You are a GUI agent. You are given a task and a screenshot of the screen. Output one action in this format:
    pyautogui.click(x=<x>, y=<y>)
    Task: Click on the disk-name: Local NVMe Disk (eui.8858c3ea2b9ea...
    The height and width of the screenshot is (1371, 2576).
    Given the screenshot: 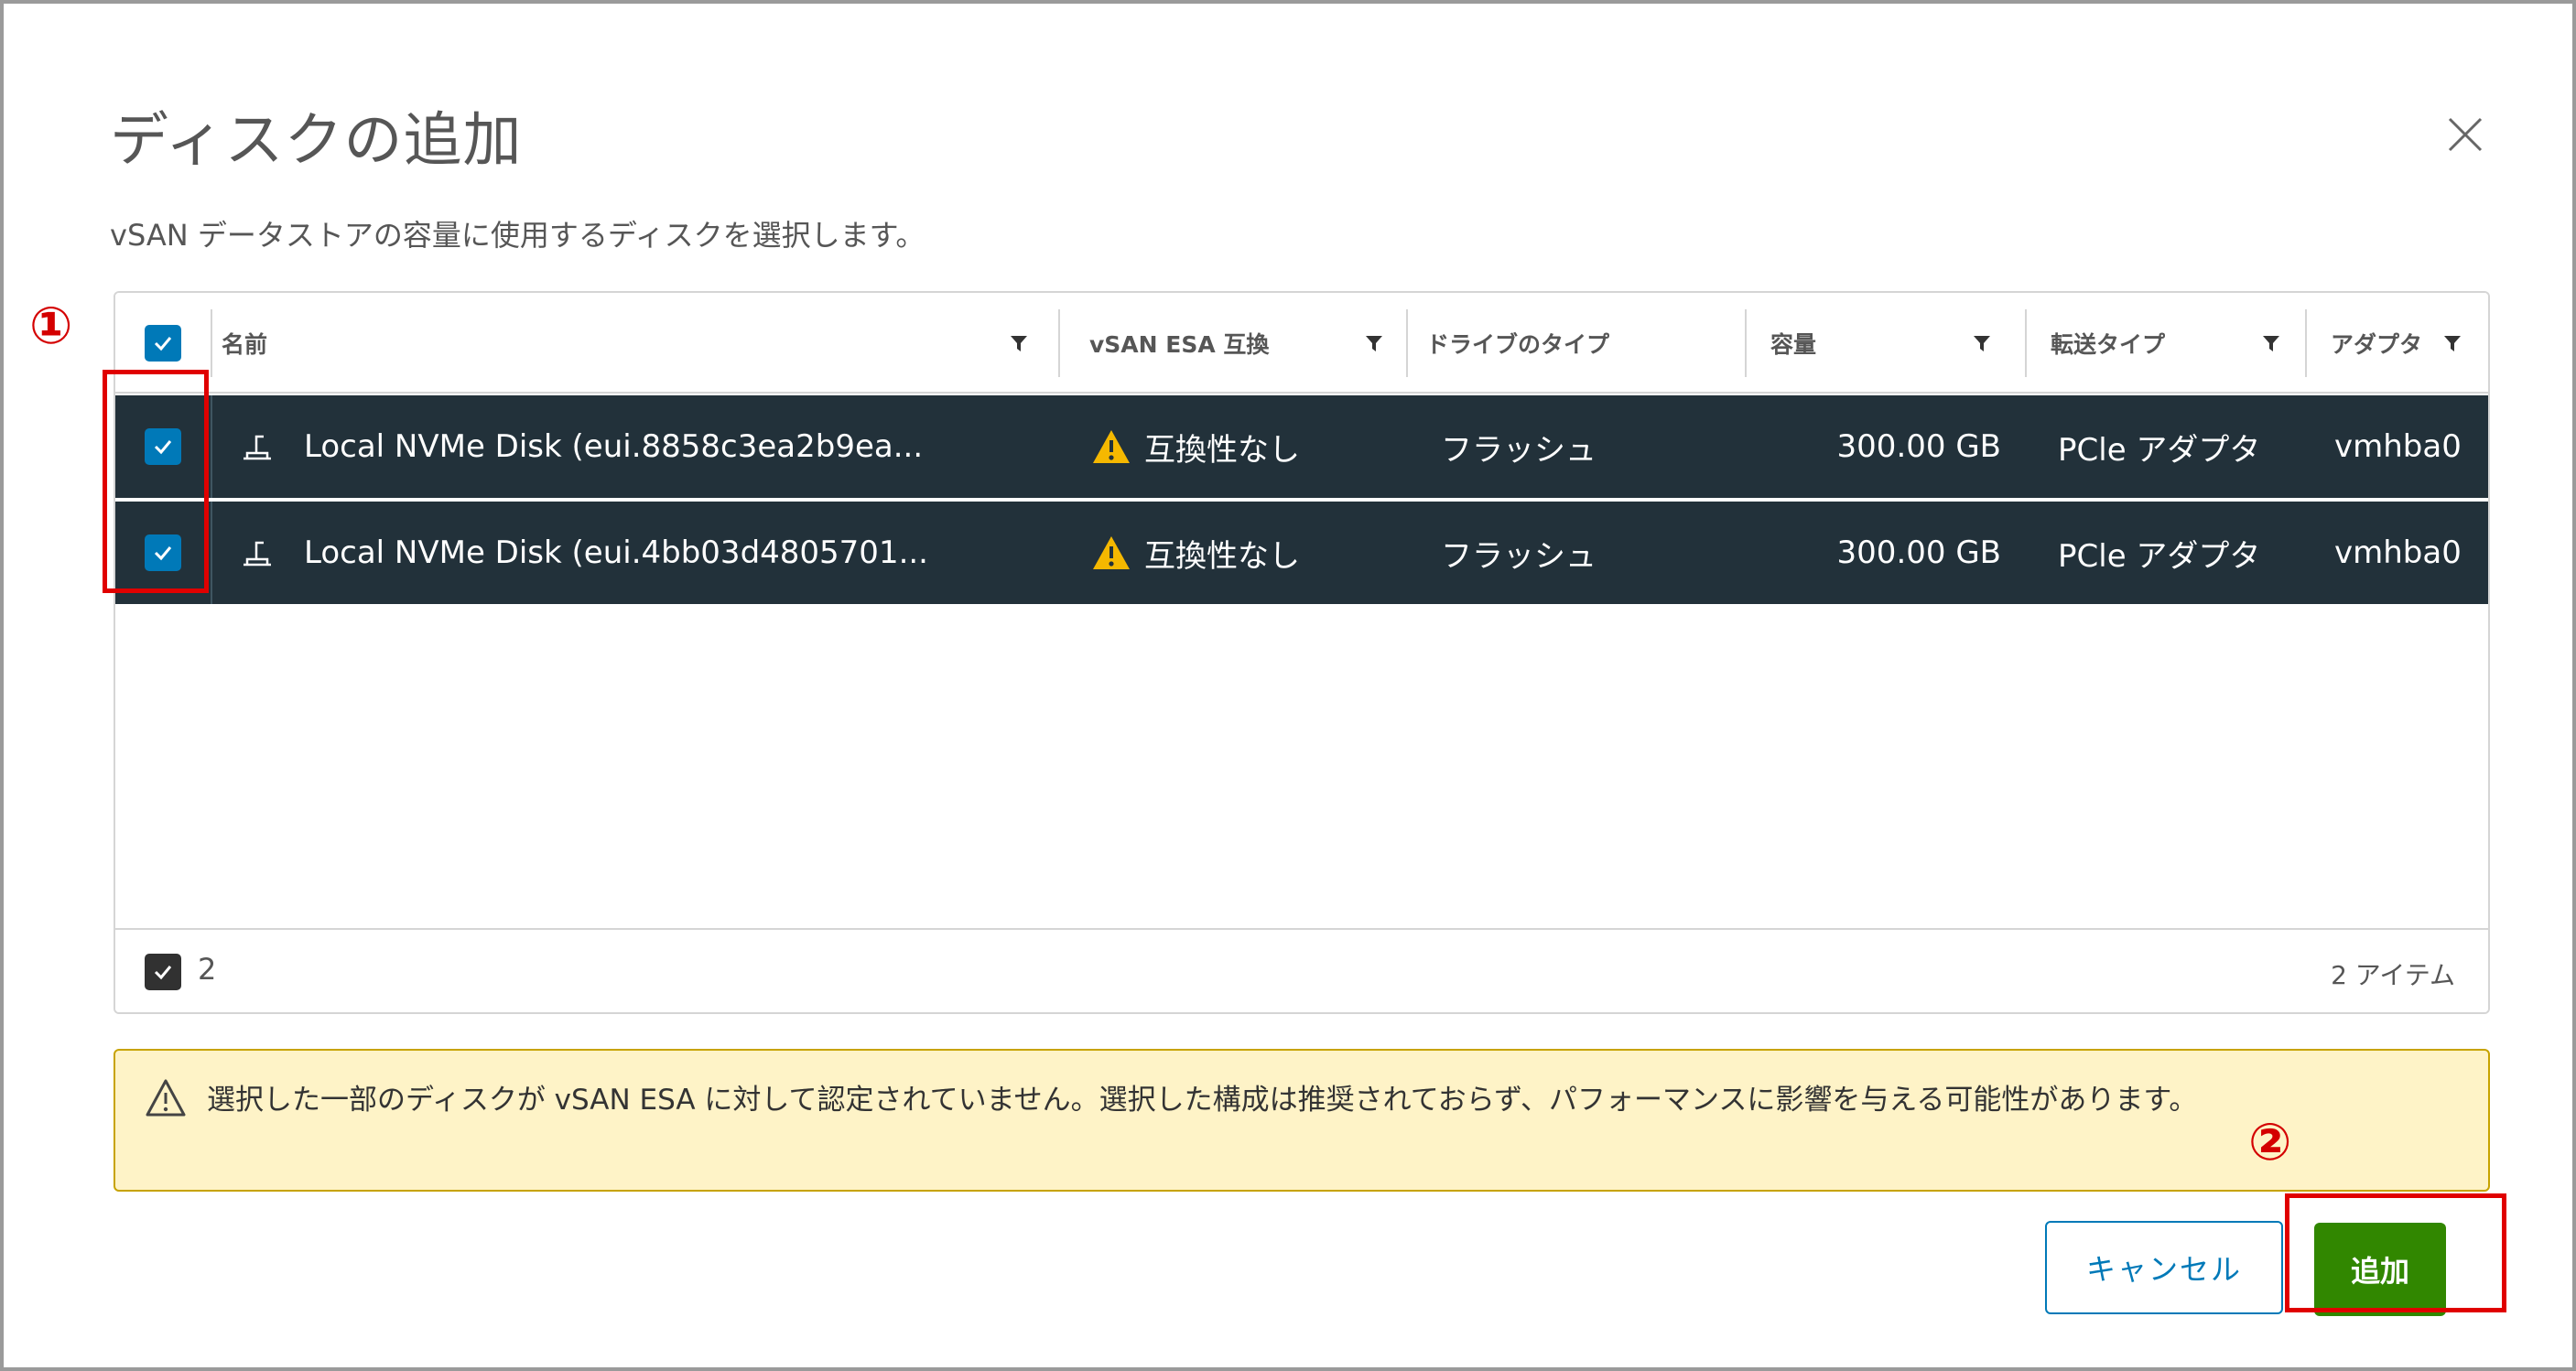 What is the action you would take?
    pyautogui.click(x=614, y=446)
    